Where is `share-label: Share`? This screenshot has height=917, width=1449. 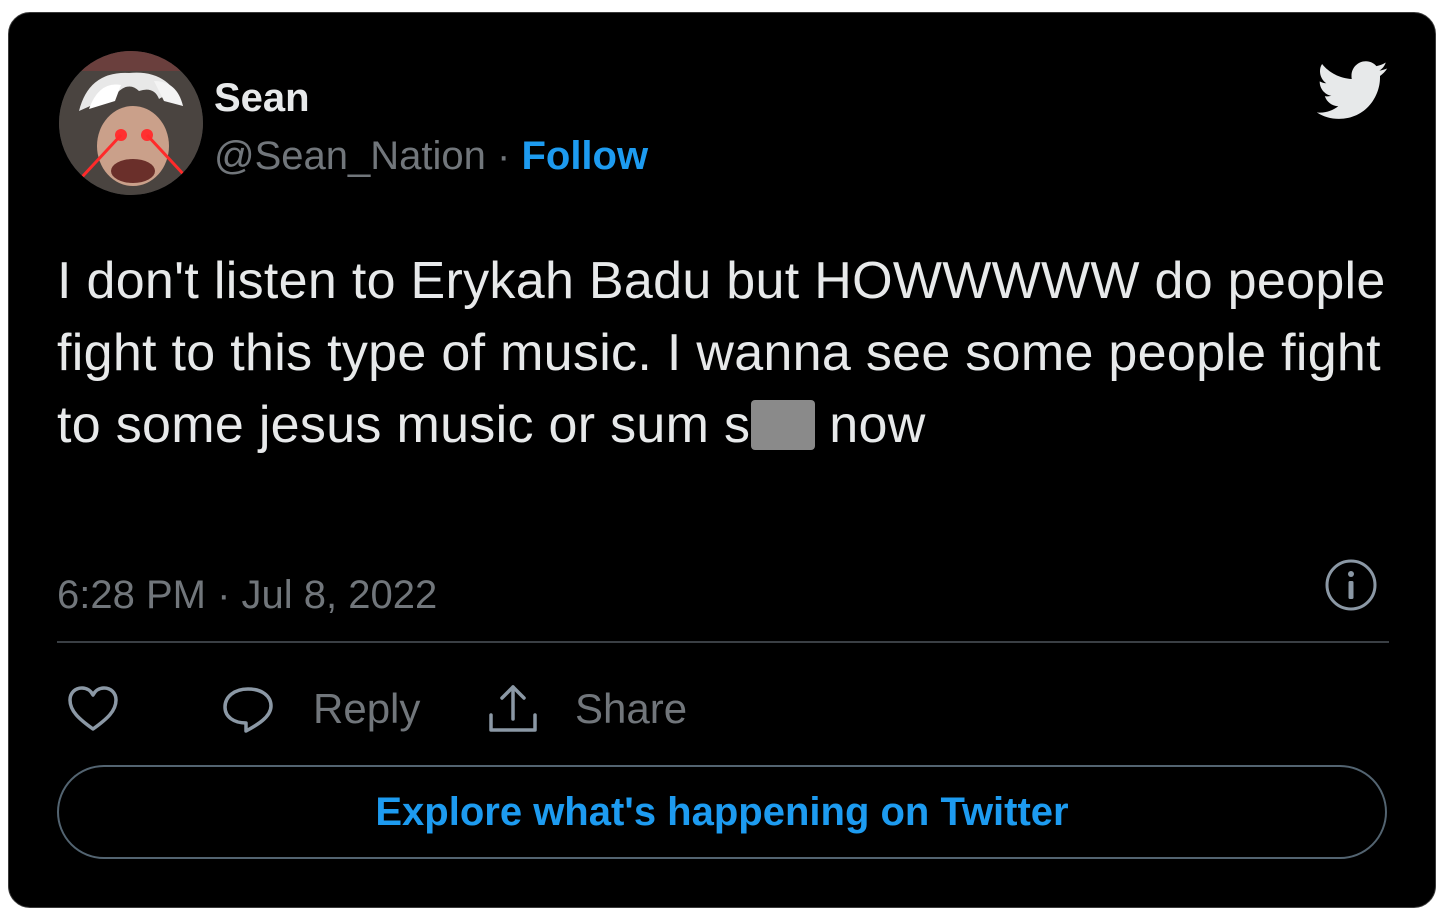
share-label: Share is located at coordinates (631, 708).